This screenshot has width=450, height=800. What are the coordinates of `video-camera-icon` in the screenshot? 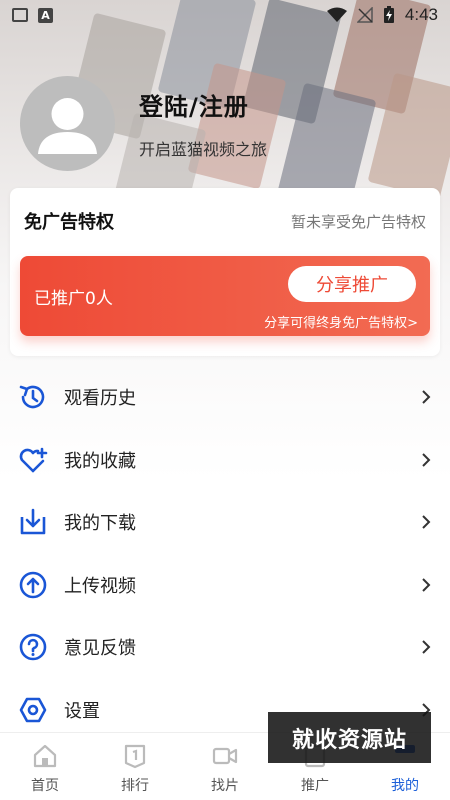 It's located at (225, 756).